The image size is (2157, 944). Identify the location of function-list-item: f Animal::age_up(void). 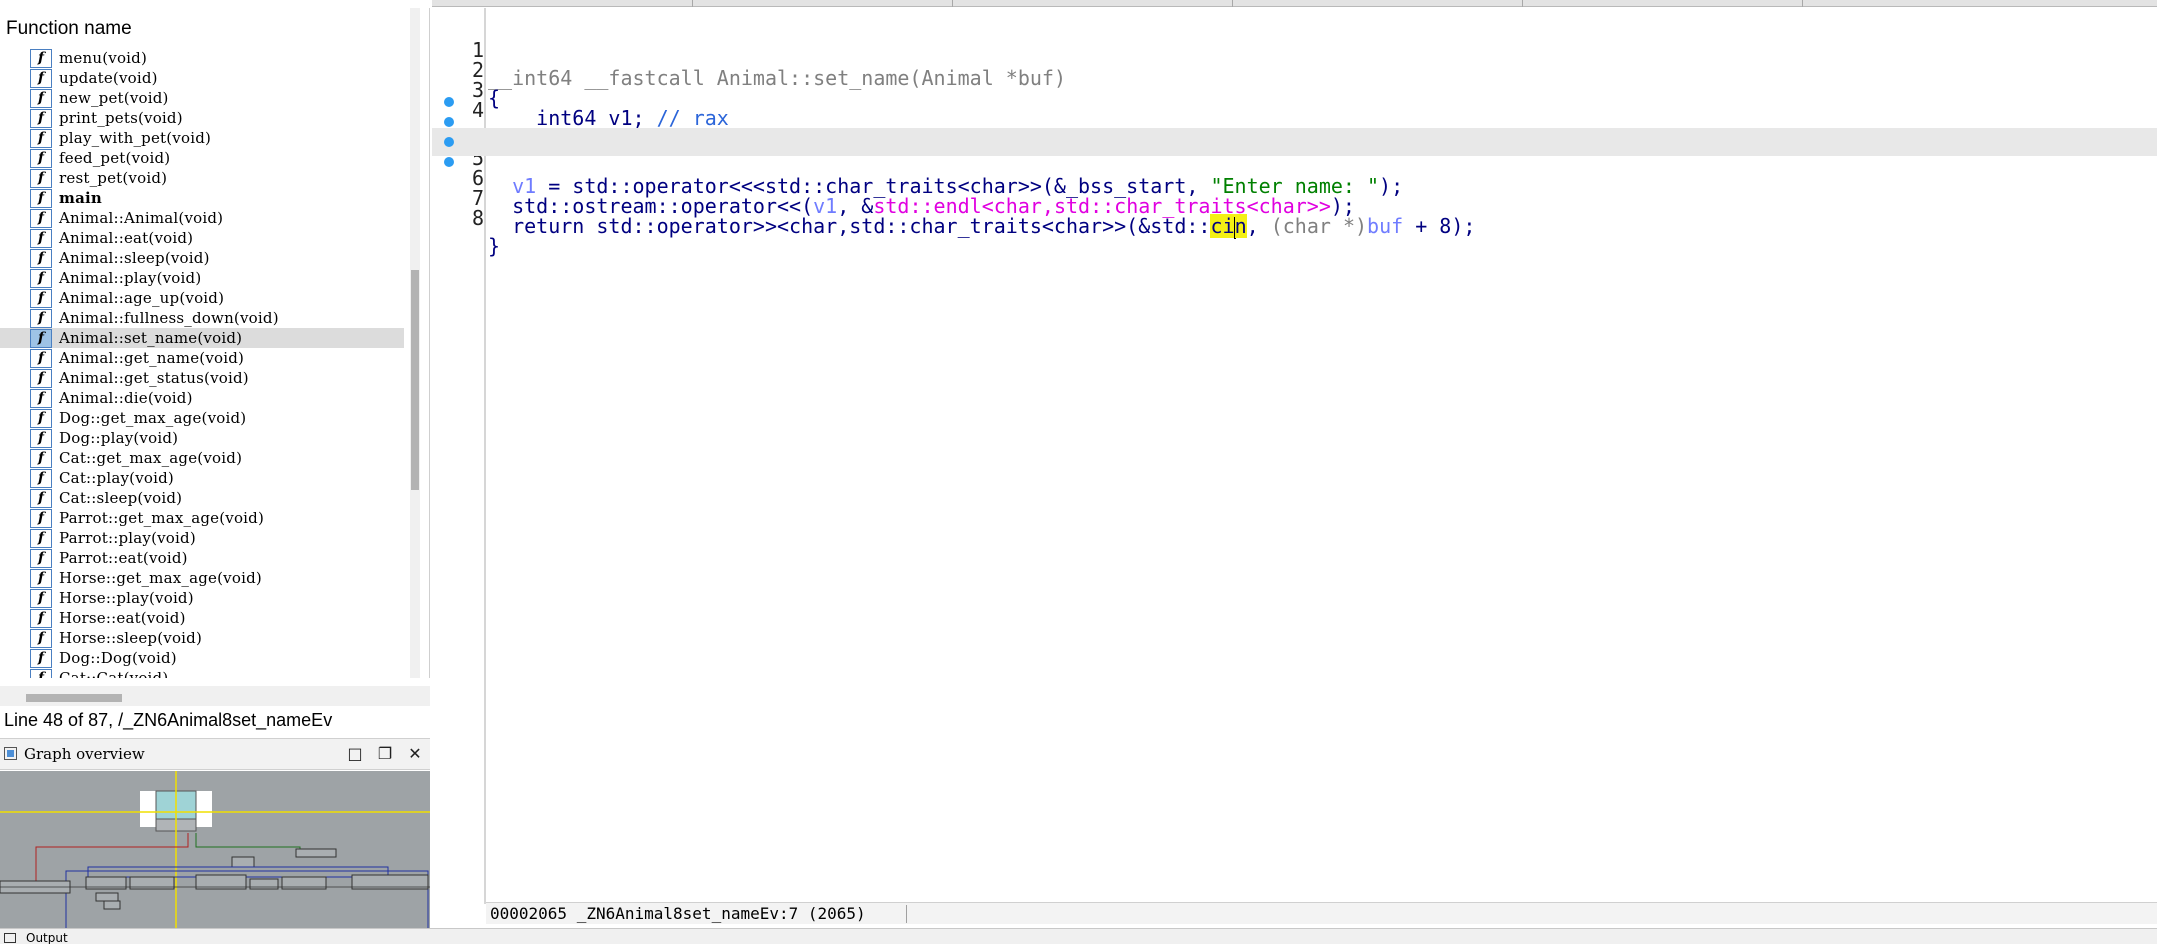
(202, 298).